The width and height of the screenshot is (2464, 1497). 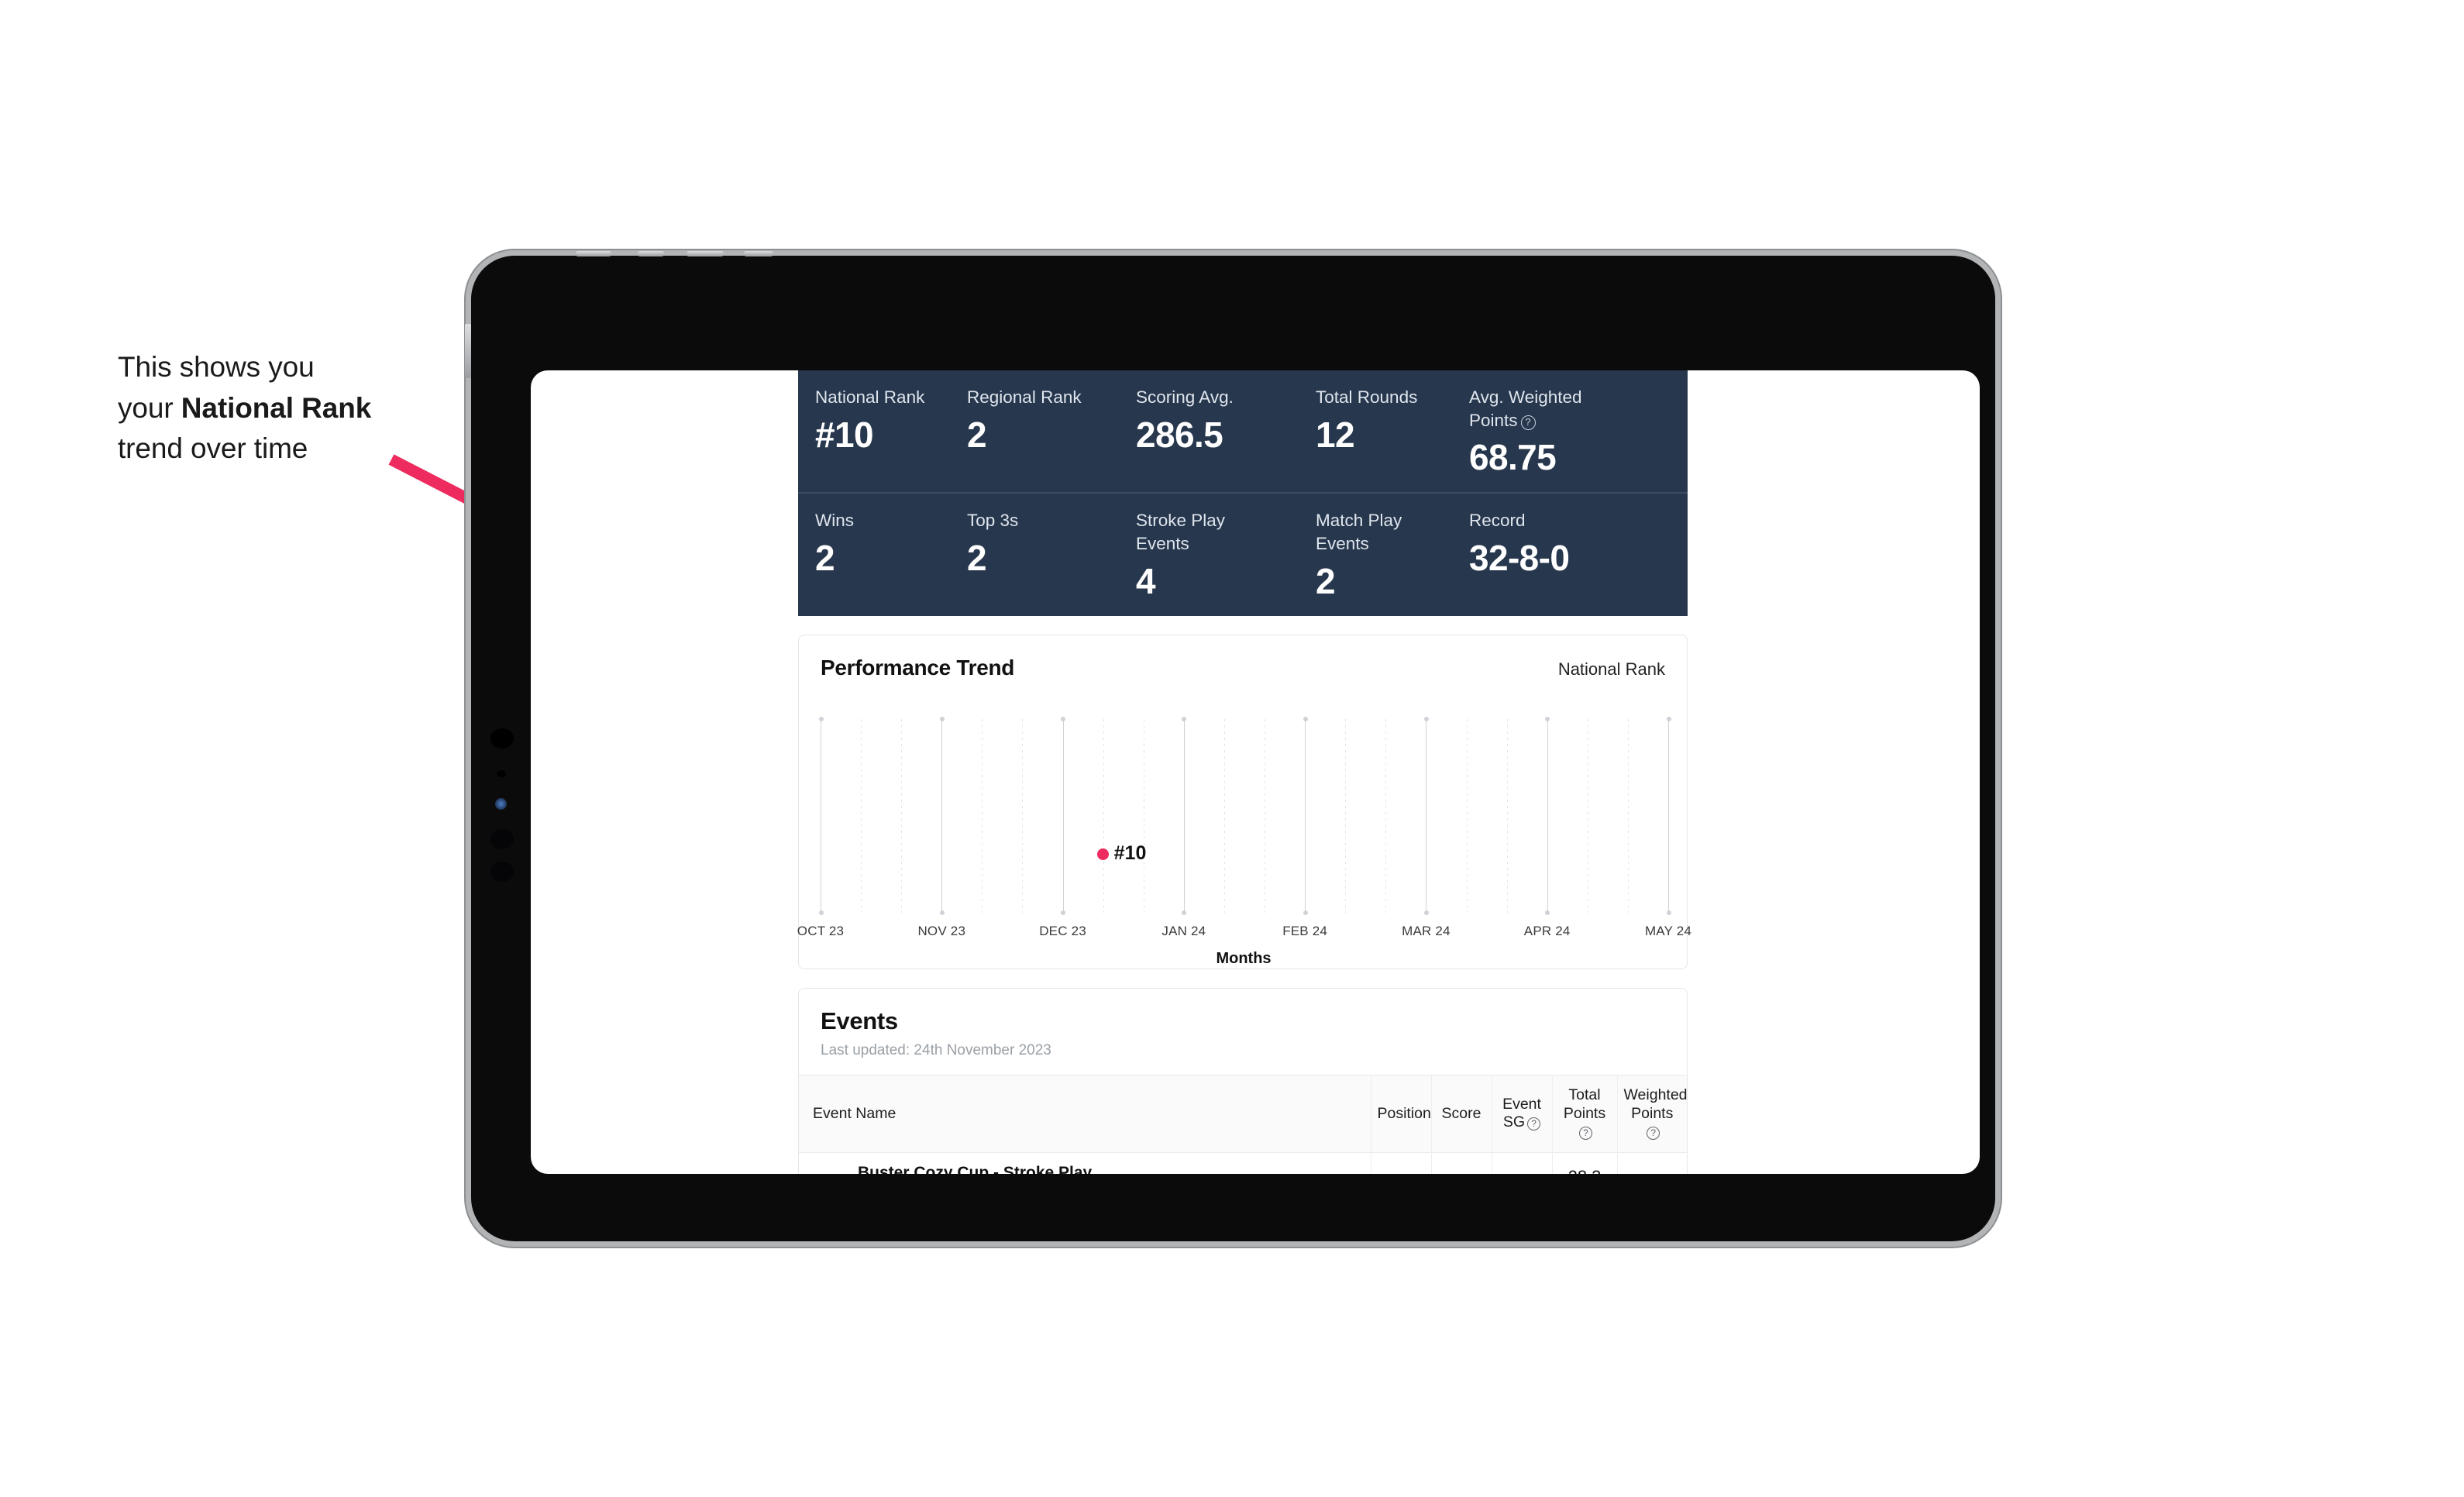 What do you see at coordinates (1183, 930) in the screenshot?
I see `chart-x-tick-label: JAN 24` at bounding box center [1183, 930].